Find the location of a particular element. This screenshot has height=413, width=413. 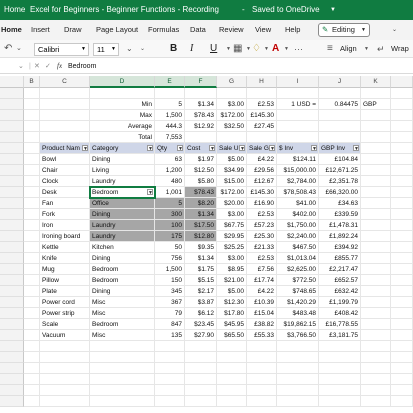

table-header-cell: Qty ▼ is located at coordinates (170, 148).